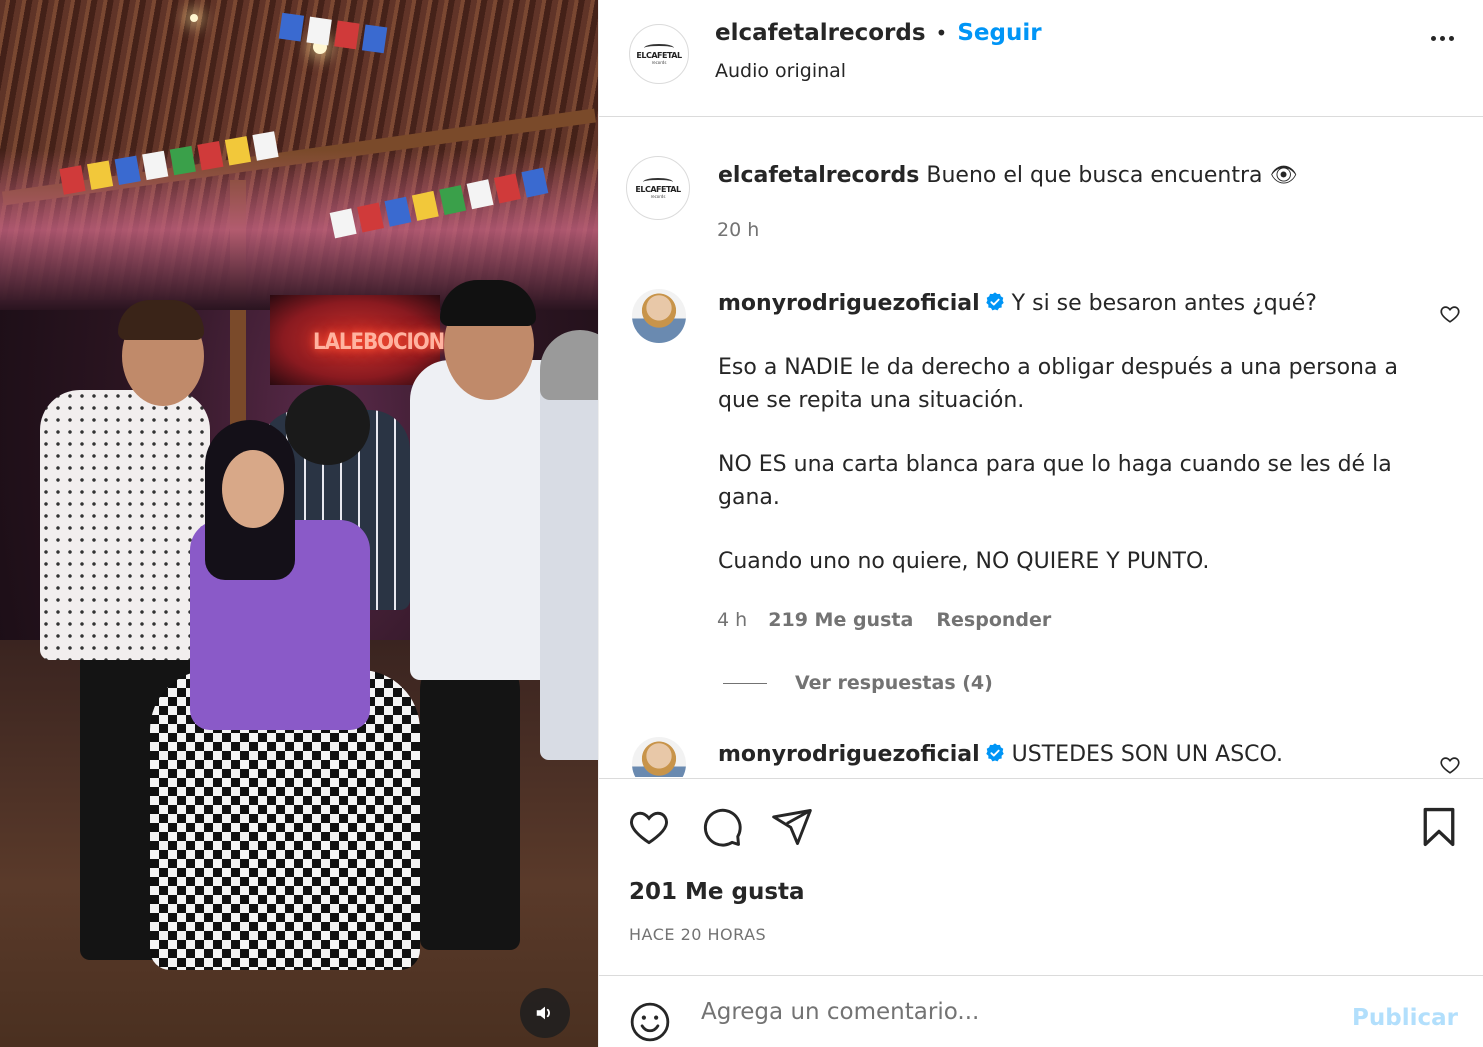  I want to click on post-actions: 201 Me gusta HACE 20 HORAS, so click(1041, 877).